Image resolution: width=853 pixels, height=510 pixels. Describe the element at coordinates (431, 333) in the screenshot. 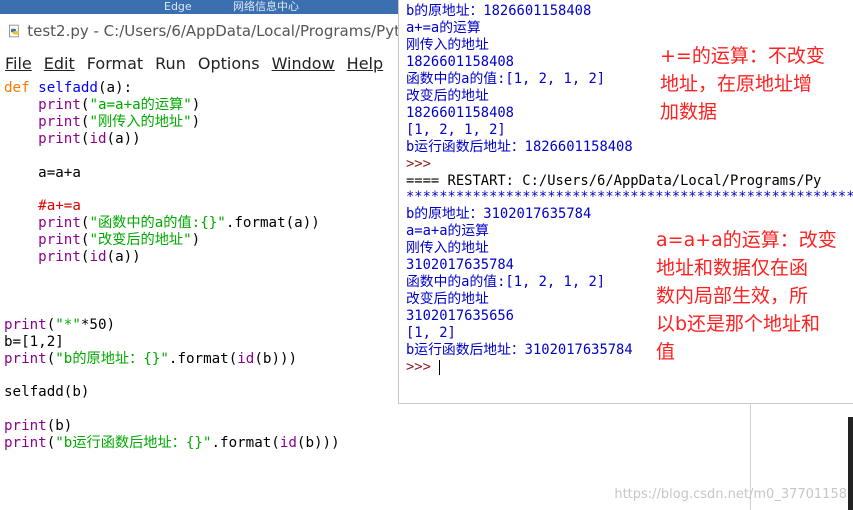

I see `shell-text: [1, 2]` at that location.